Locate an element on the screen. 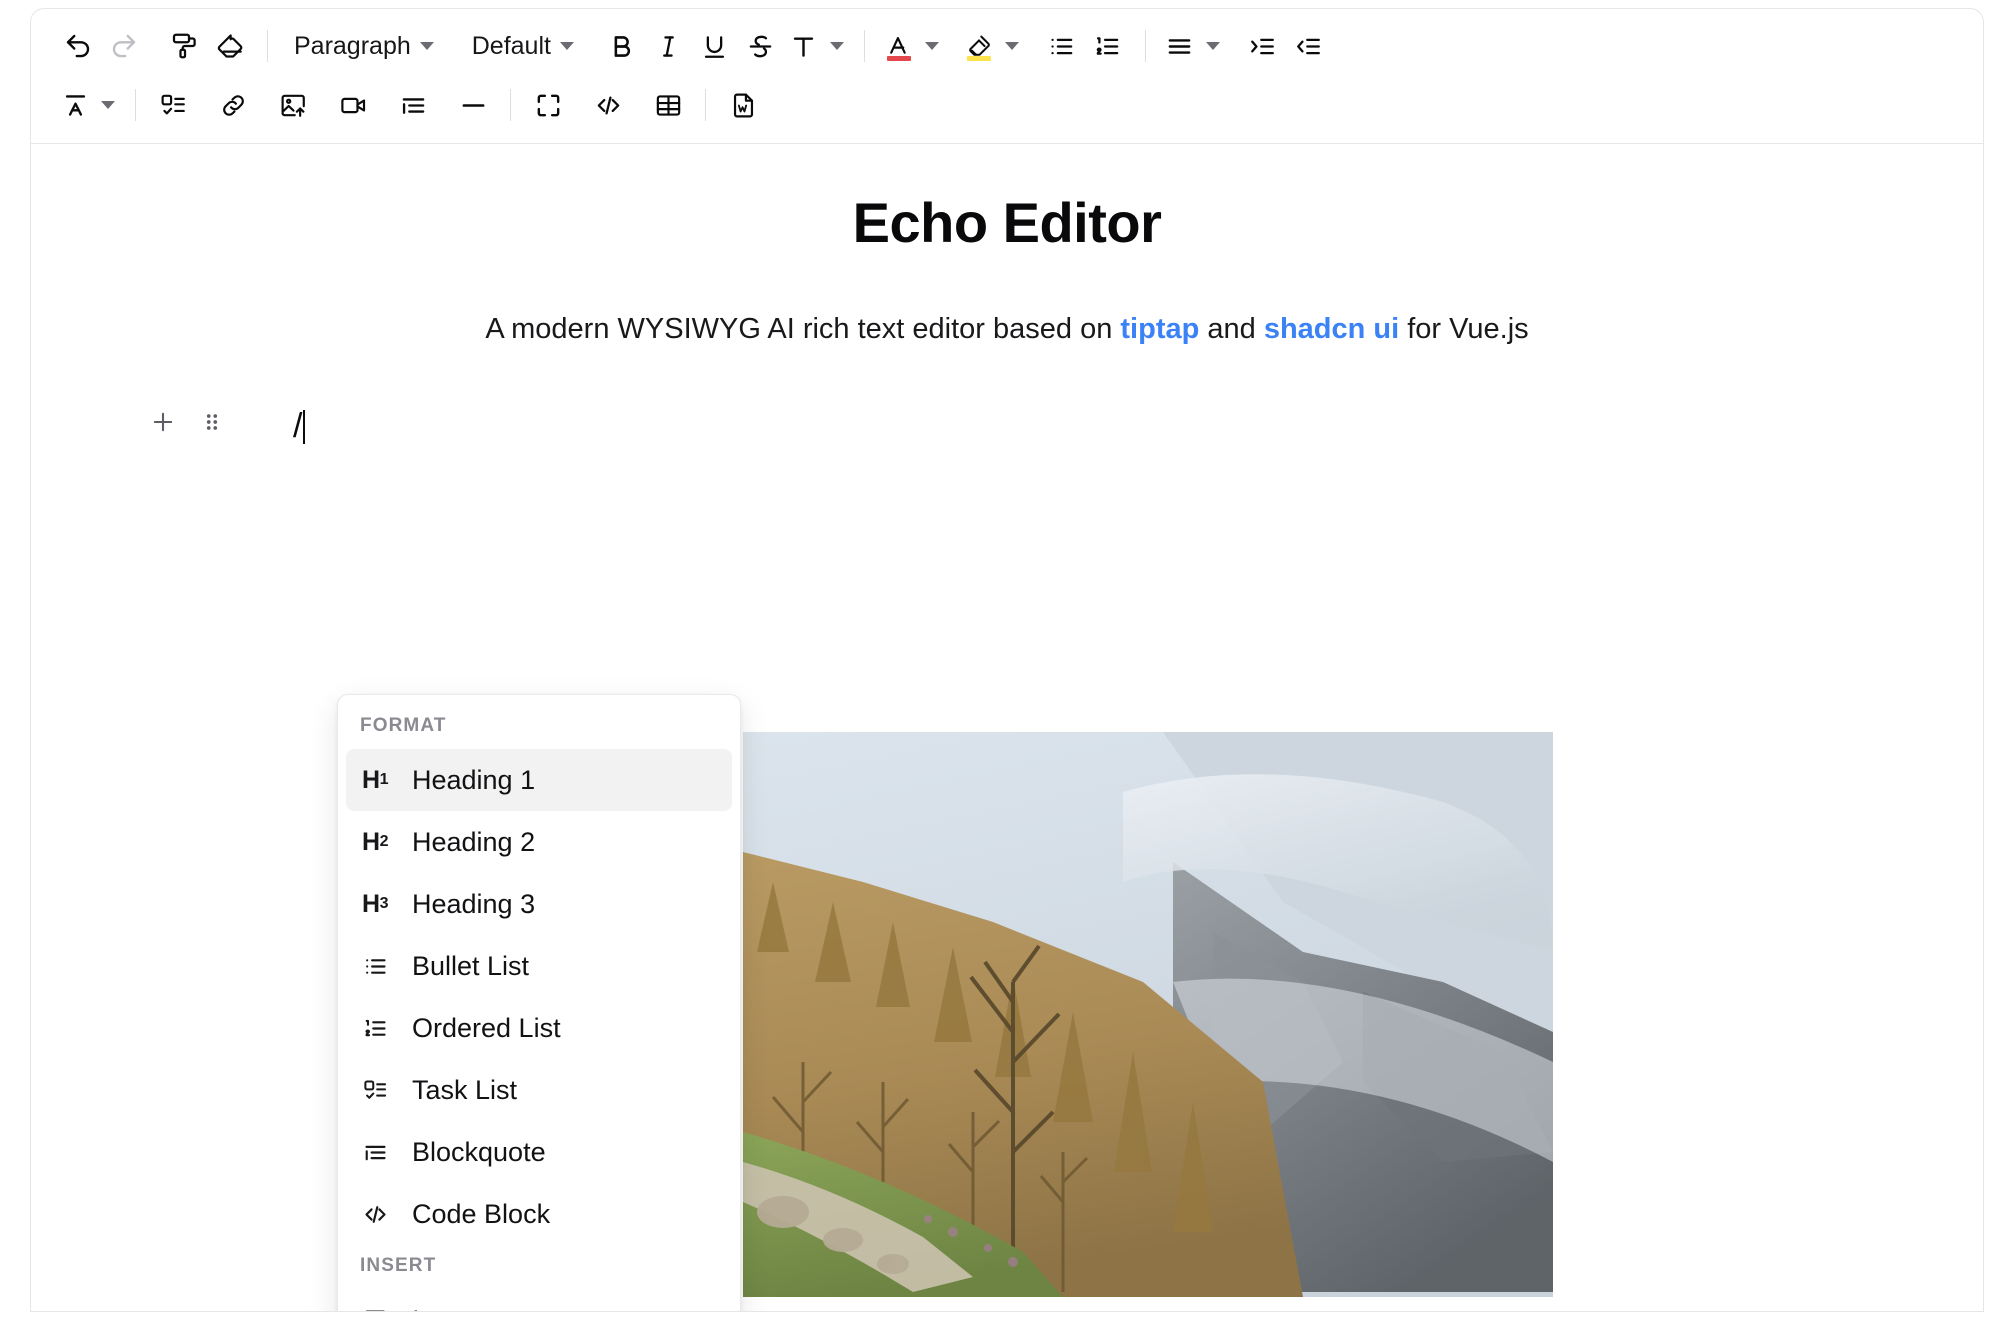 Image resolution: width=2014 pixels, height=1320 pixels. horizontal-rule-button is located at coordinates (473, 105).